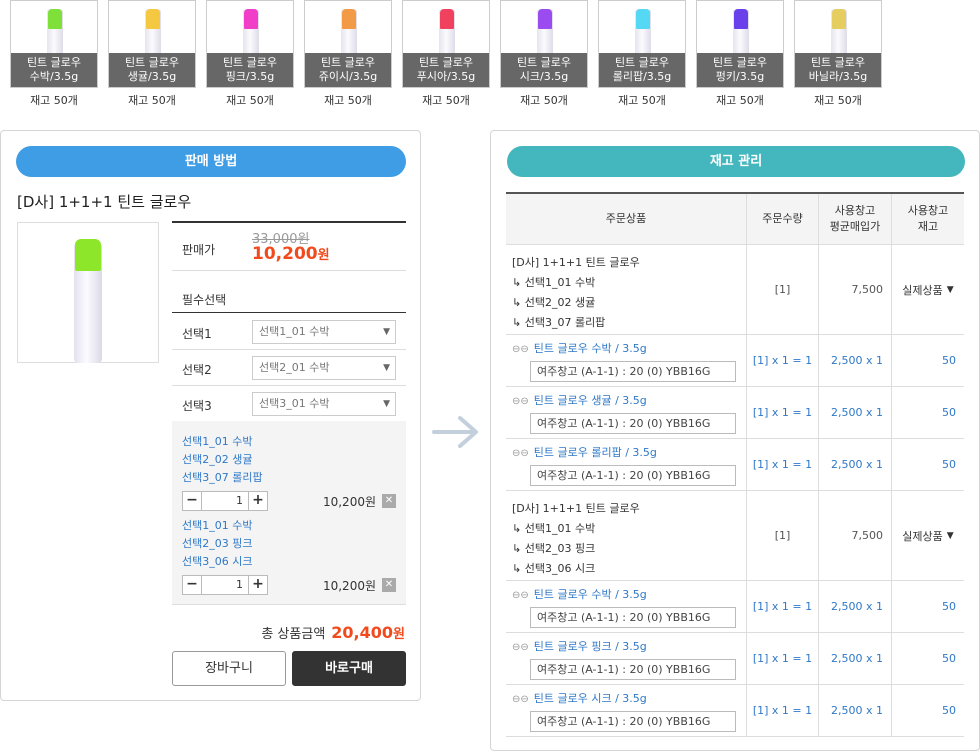 This screenshot has height=753, width=980. Describe the element at coordinates (54, 44) in the screenshot. I see `product-thumb-image: 틴트 글로우 수박/3.5g` at that location.